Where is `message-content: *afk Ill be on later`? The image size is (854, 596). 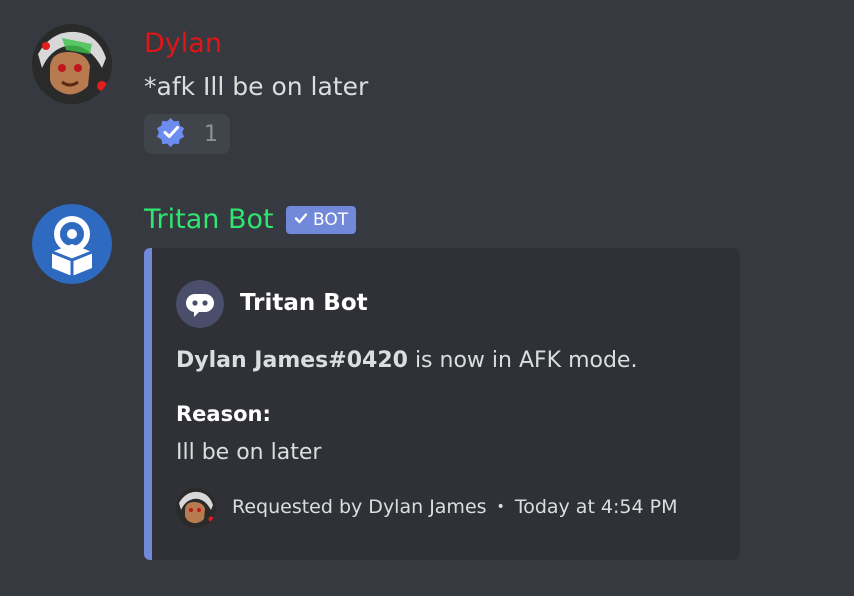
message-content: *afk Ill be on later is located at coordinates (256, 86).